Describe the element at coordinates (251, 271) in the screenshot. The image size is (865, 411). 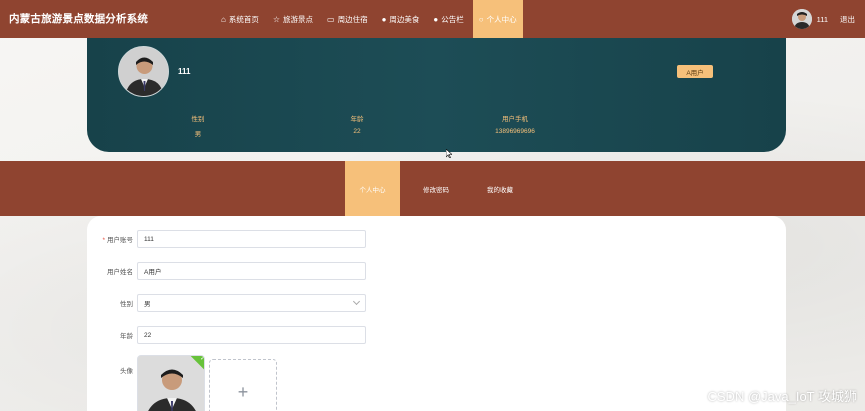
I see `name-input: A用户` at that location.